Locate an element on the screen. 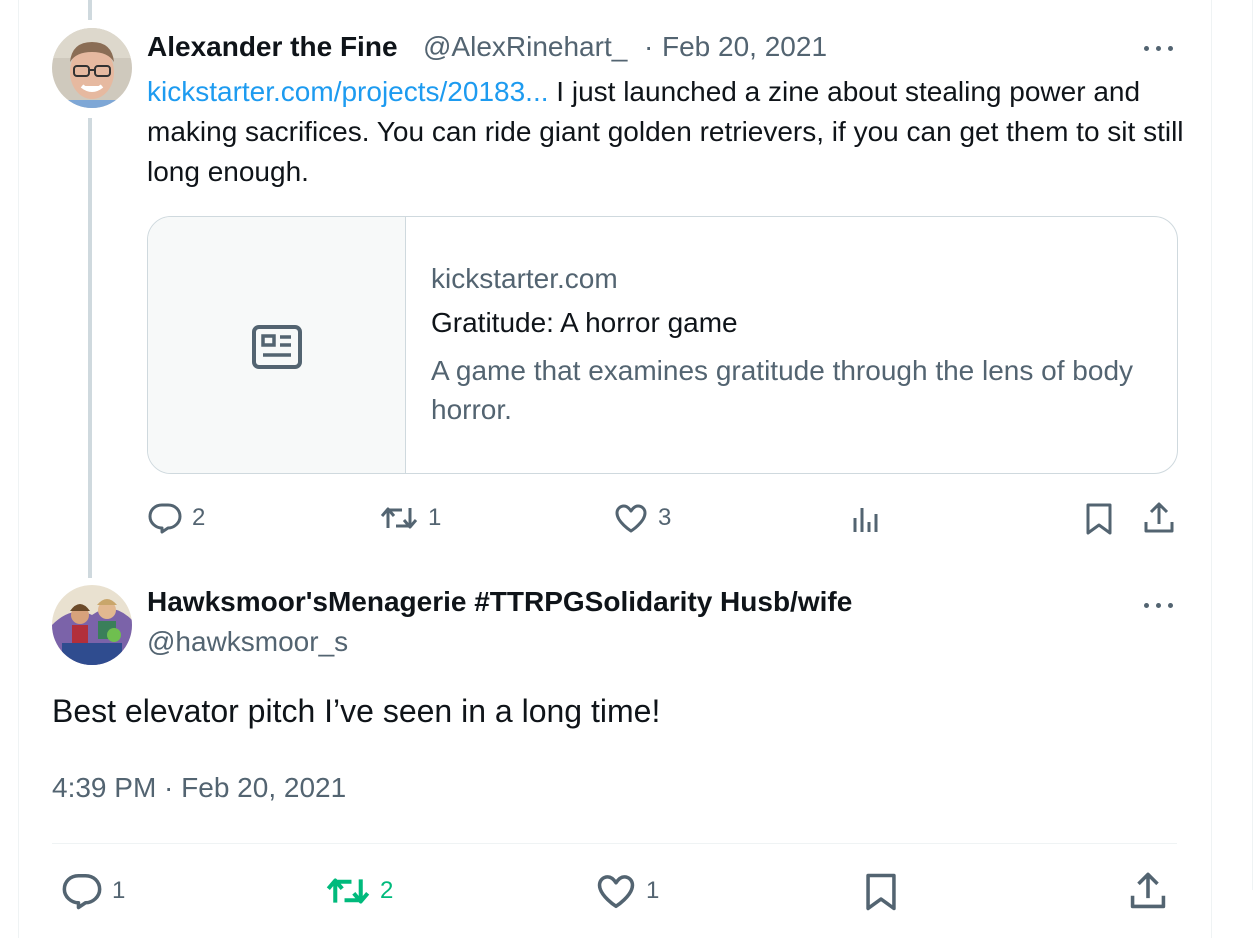 Image resolution: width=1260 pixels, height=938 pixels. reply-button: 2 is located at coordinates (176, 518).